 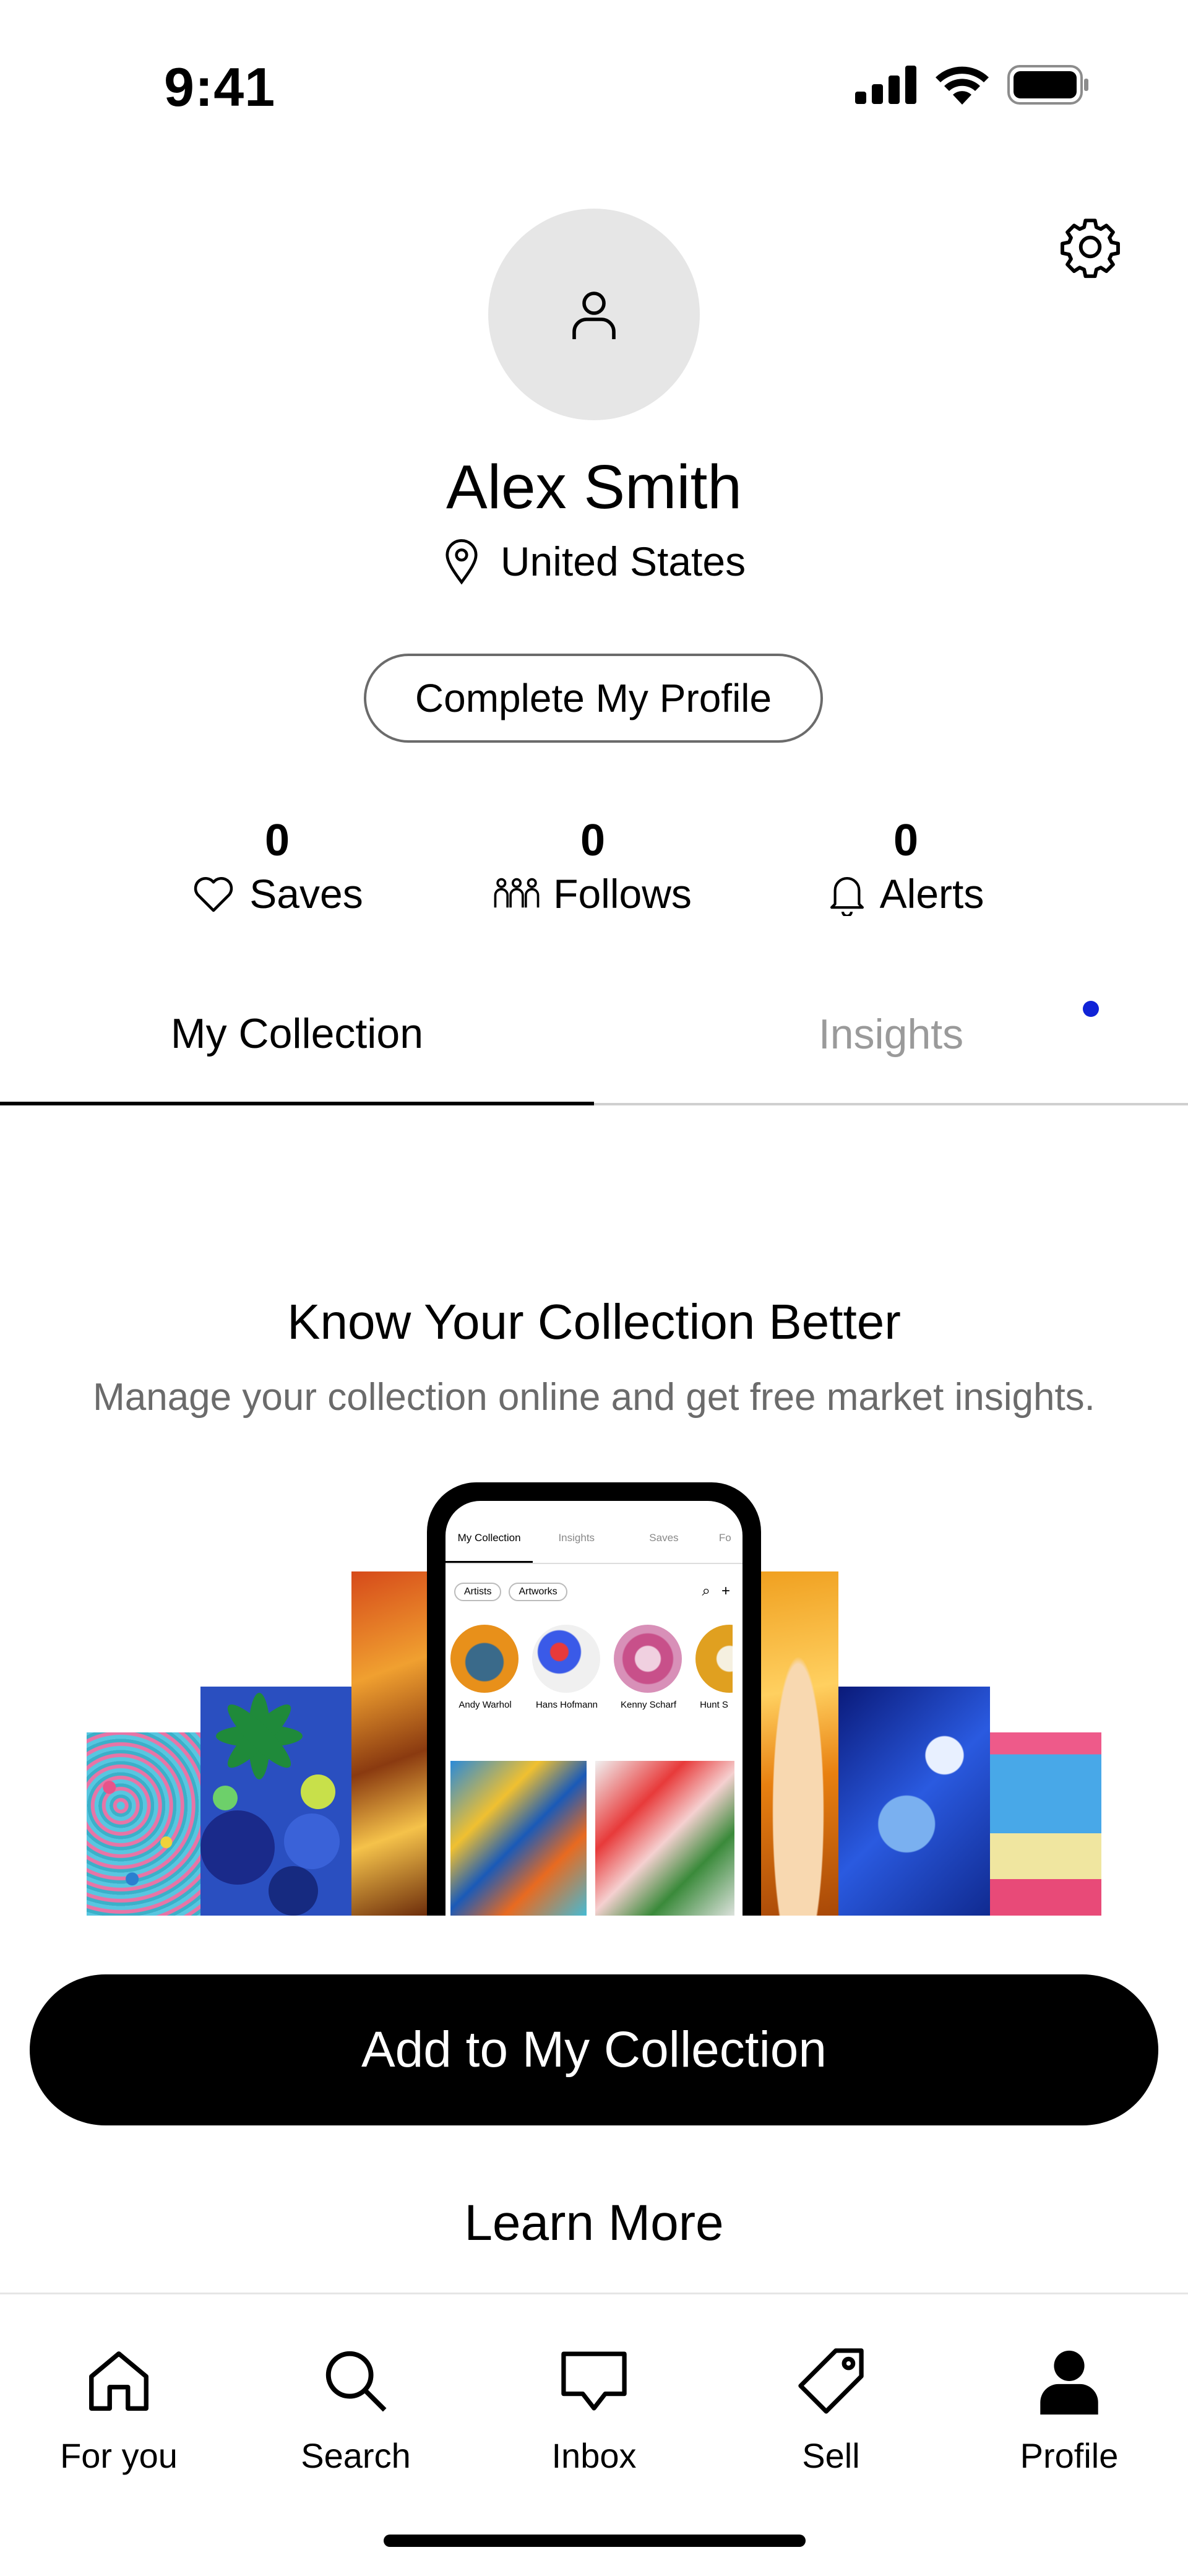 What do you see at coordinates (594, 2223) in the screenshot?
I see `learn-more-link: Learn More` at bounding box center [594, 2223].